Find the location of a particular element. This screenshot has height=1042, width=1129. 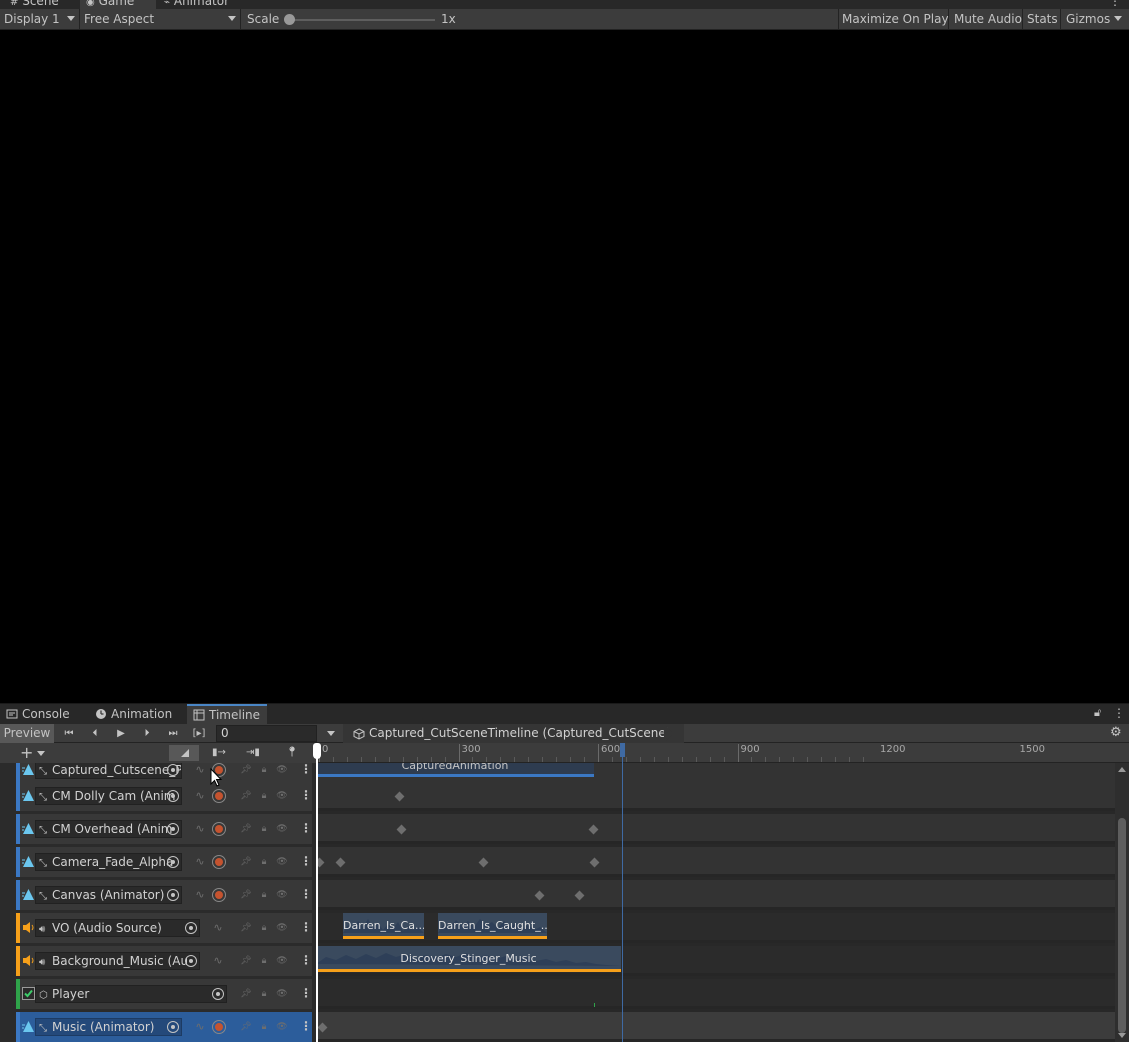

track-header: 🔊︎ VO (Audio Source) ∿ 📌︎ 🔒︎ 👁︎ ⋮ is located at coordinates (164, 928).